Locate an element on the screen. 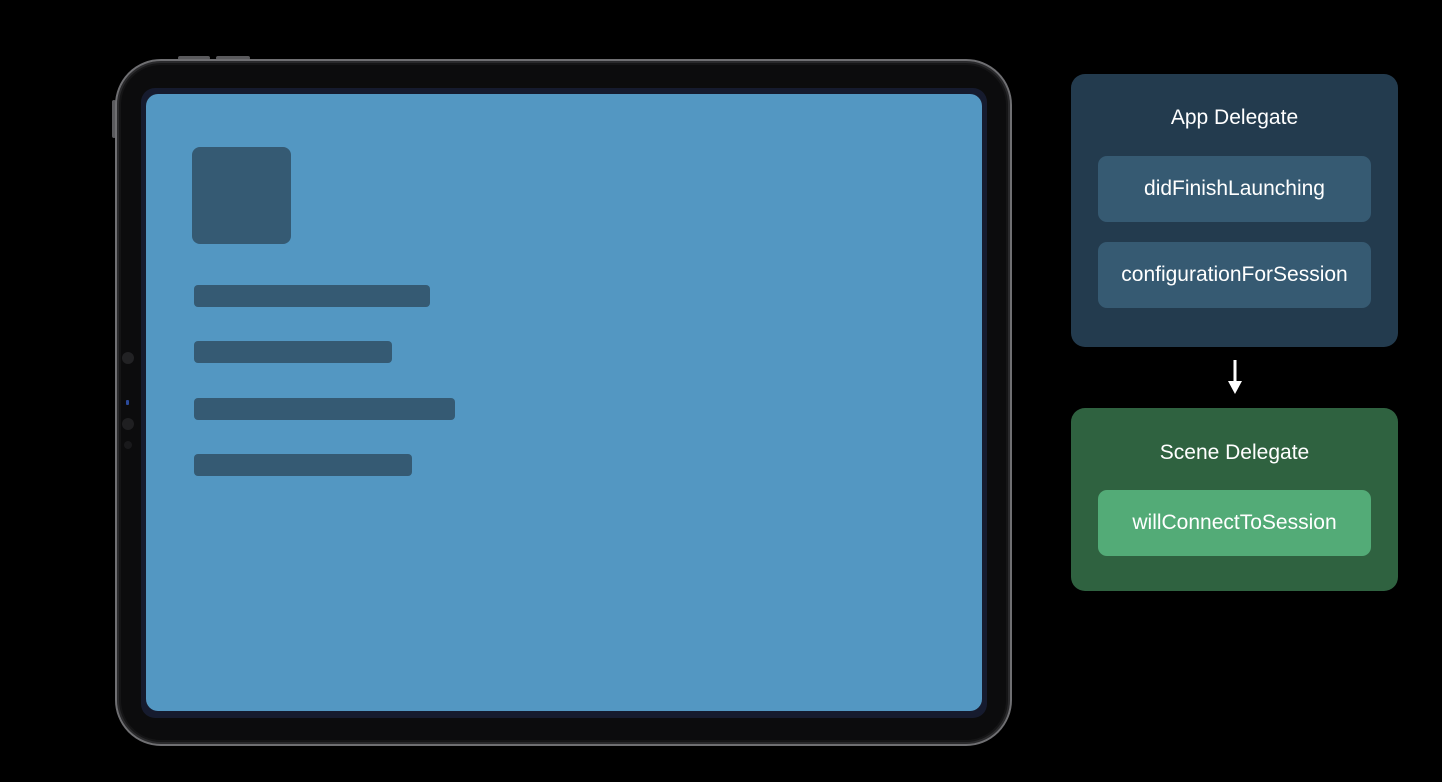 This screenshot has width=1442, height=782. ipad-camera-cluster is located at coordinates (128, 401).